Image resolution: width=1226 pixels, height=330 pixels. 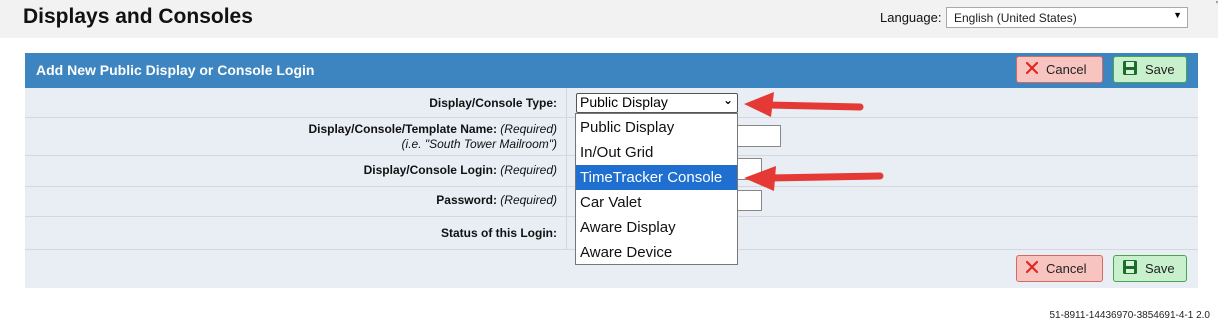 I want to click on option-in-out-grid: In/Out Grid, so click(x=656, y=152).